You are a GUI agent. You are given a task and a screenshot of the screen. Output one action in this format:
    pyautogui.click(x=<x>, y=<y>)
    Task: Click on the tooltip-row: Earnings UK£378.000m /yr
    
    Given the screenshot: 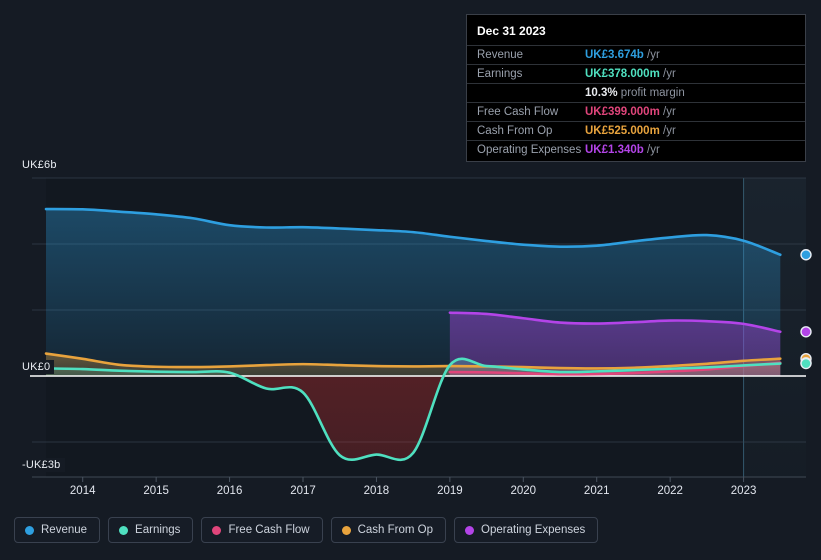 What is the action you would take?
    pyautogui.click(x=636, y=73)
    